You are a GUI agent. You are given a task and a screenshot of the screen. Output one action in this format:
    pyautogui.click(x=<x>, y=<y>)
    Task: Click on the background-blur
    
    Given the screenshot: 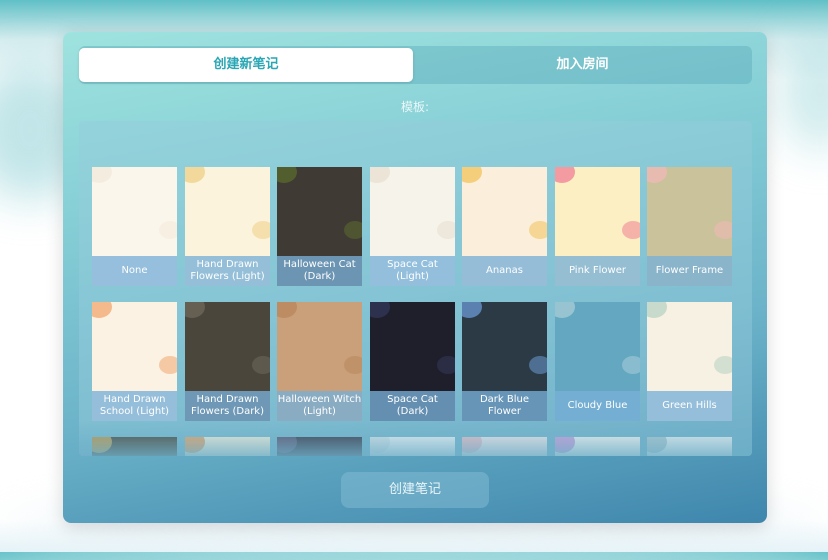 What is the action you would take?
    pyautogui.click(x=804, y=90)
    